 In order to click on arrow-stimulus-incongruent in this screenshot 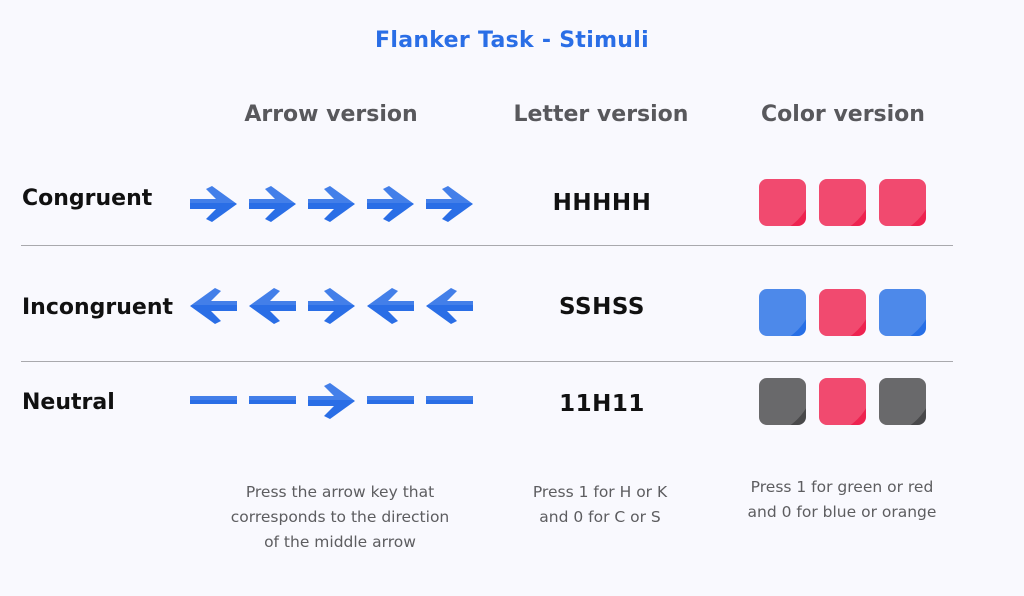, I will do `click(332, 306)`.